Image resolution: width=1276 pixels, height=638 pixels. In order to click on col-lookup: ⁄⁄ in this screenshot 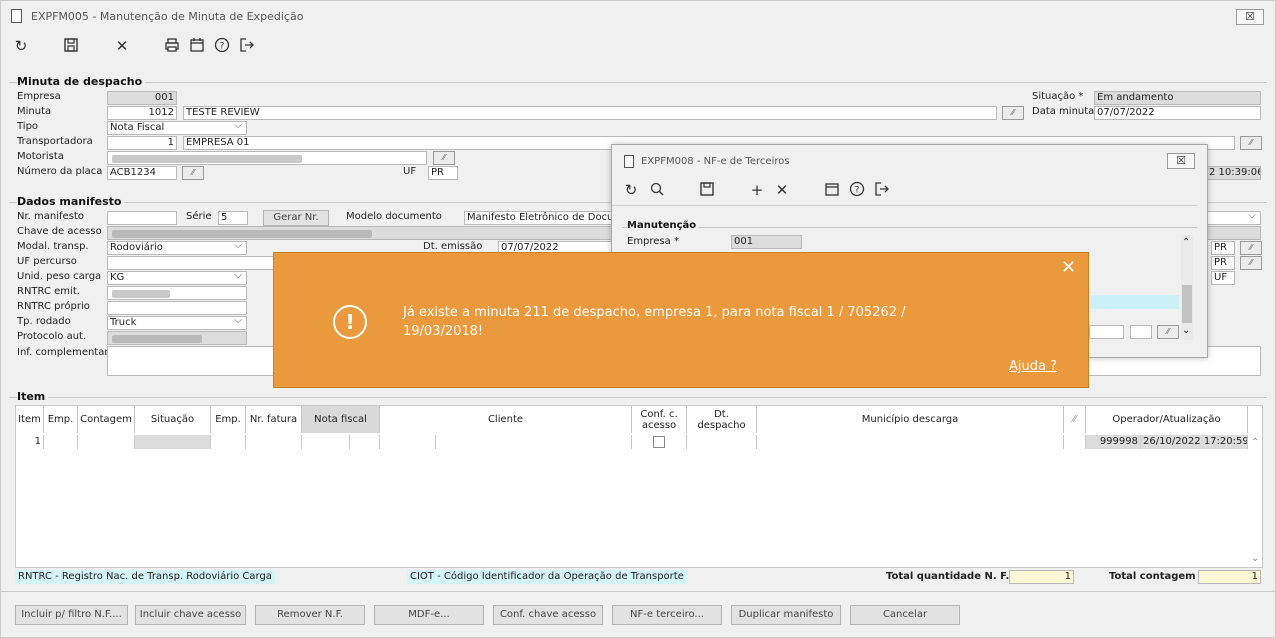, I will do `click(1075, 419)`.